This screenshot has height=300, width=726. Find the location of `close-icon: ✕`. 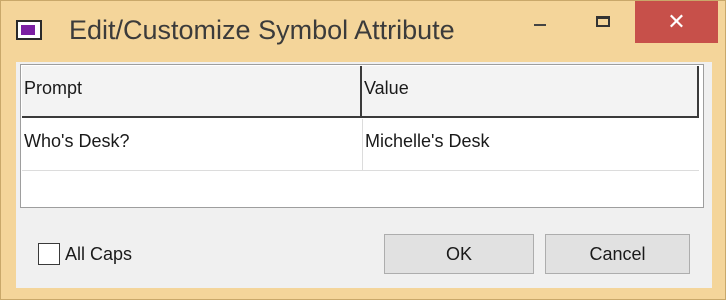

close-icon: ✕ is located at coordinates (676, 21).